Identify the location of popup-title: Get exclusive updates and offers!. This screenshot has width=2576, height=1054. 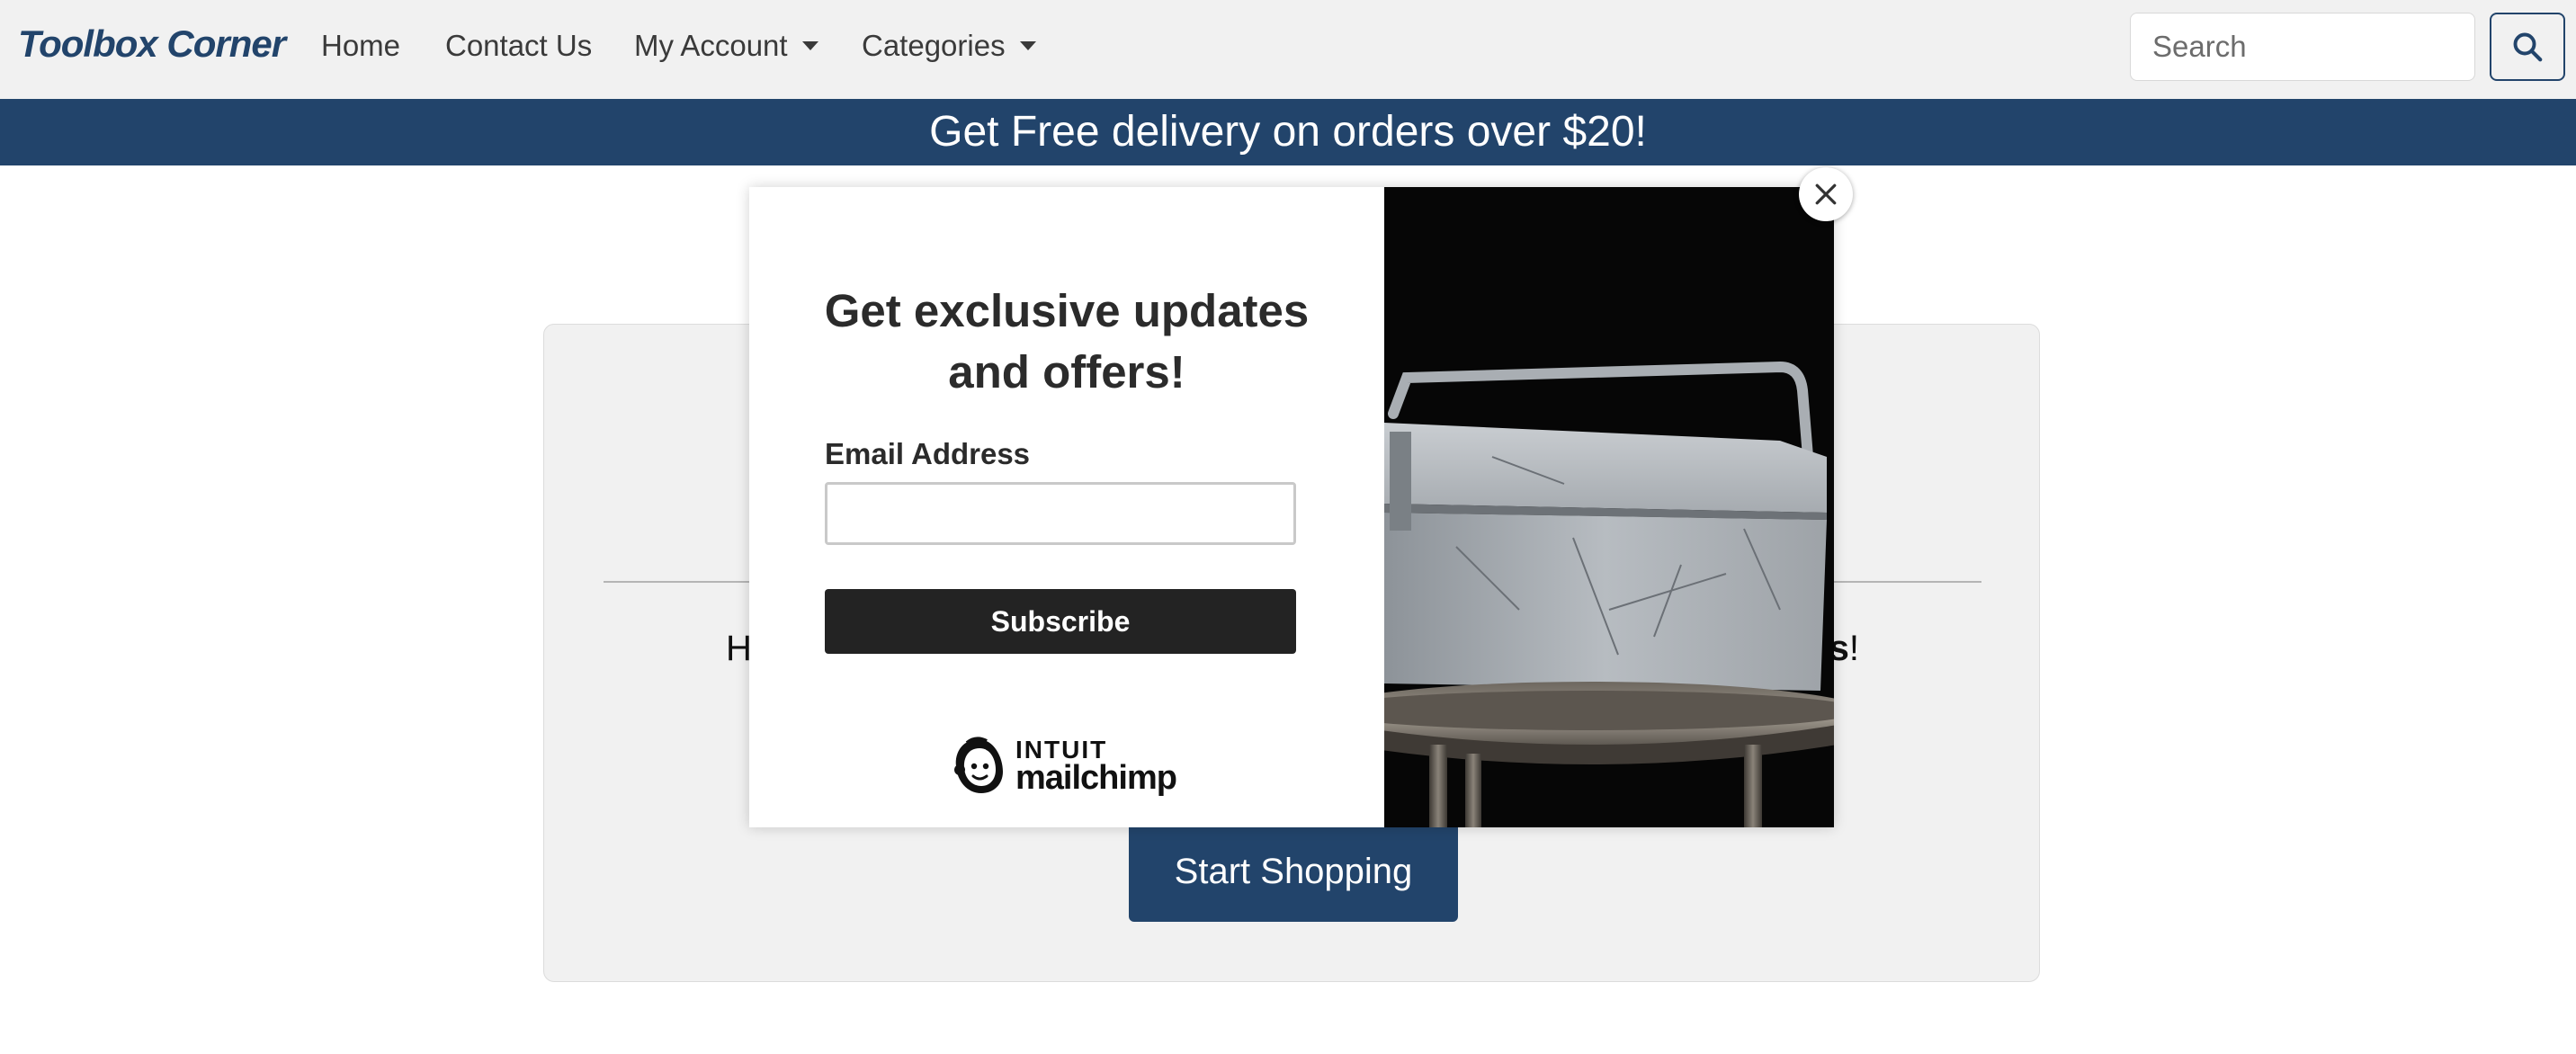
(1067, 341).